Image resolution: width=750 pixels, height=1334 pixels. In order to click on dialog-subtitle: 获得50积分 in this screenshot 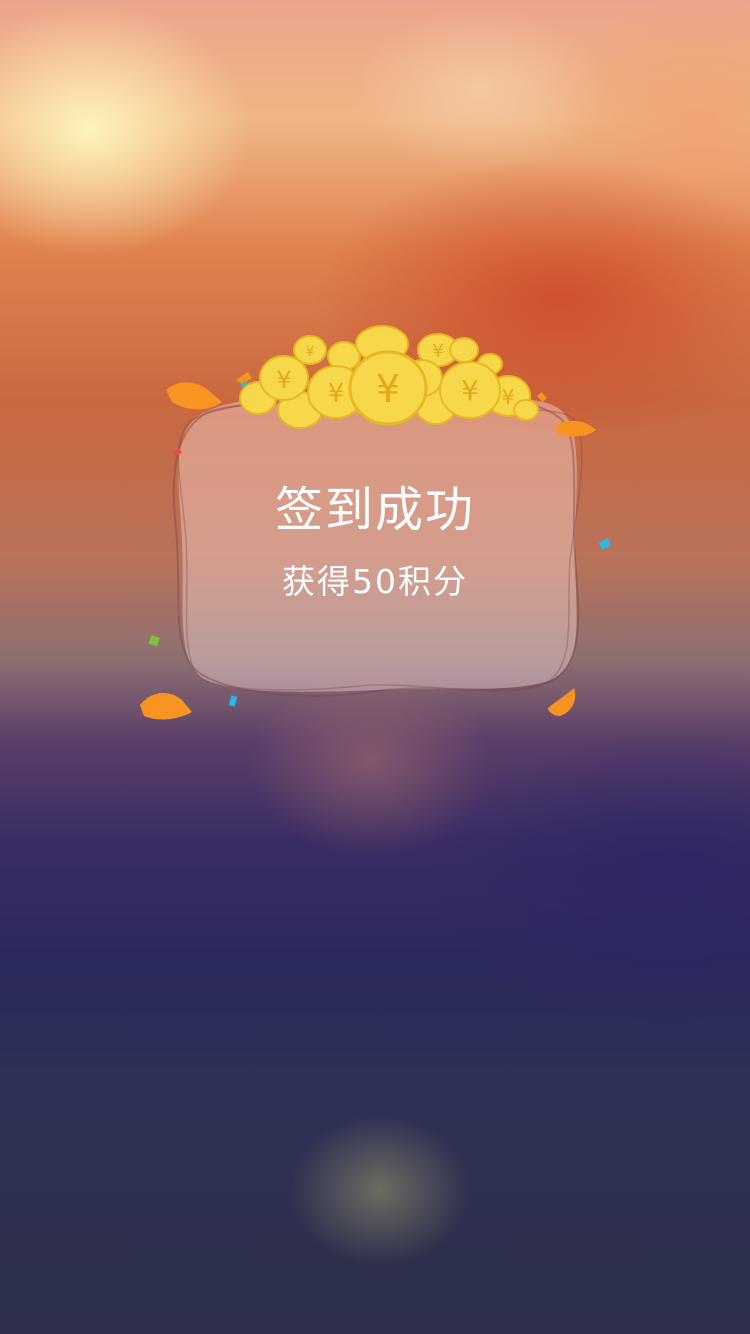, I will do `click(375, 581)`.